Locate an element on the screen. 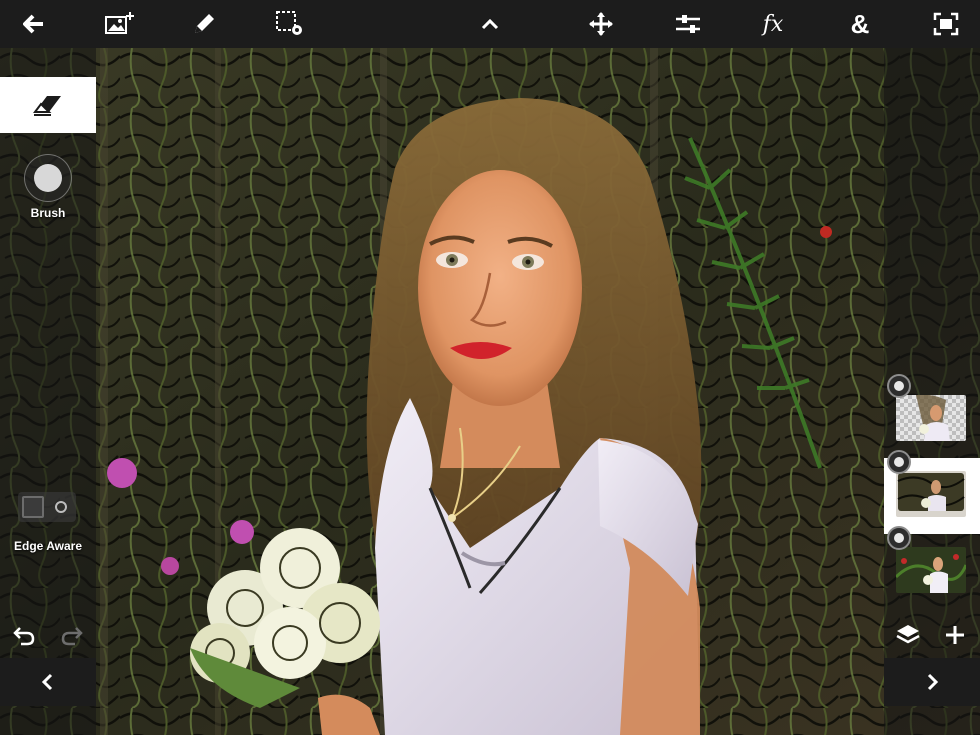 This screenshot has height=735, width=980. adjustments-icon is located at coordinates (688, 24).